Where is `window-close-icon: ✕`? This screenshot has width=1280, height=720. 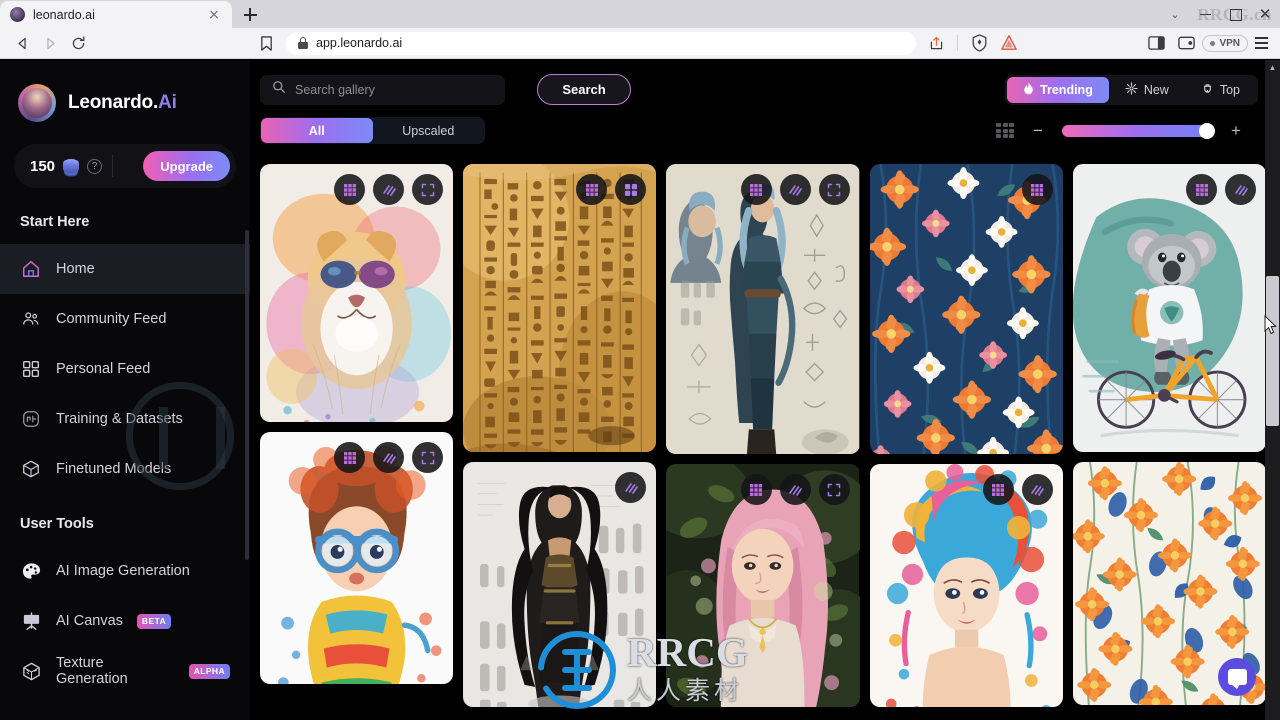 window-close-icon: ✕ is located at coordinates (1265, 14).